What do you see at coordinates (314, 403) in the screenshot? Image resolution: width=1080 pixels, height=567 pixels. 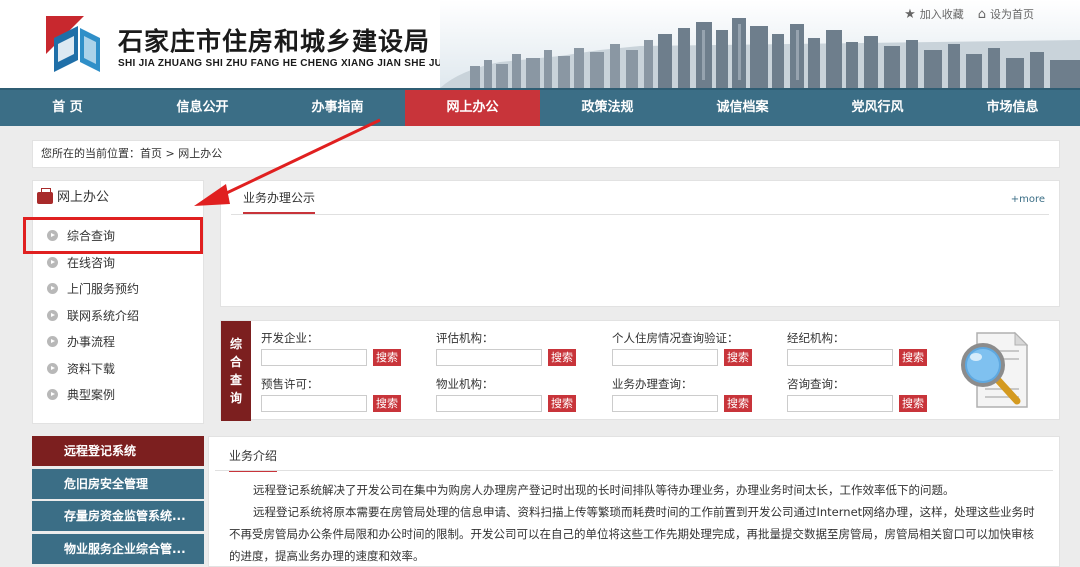 I see `presale-input` at bounding box center [314, 403].